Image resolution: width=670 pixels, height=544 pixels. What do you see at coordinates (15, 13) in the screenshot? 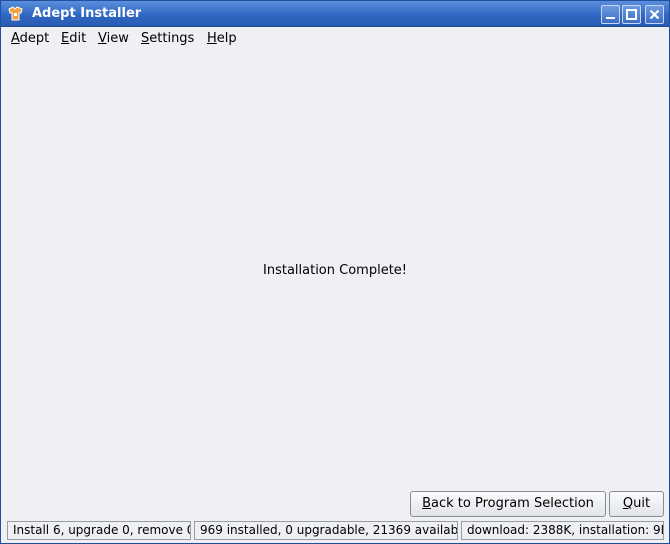
I see `adept-icon` at bounding box center [15, 13].